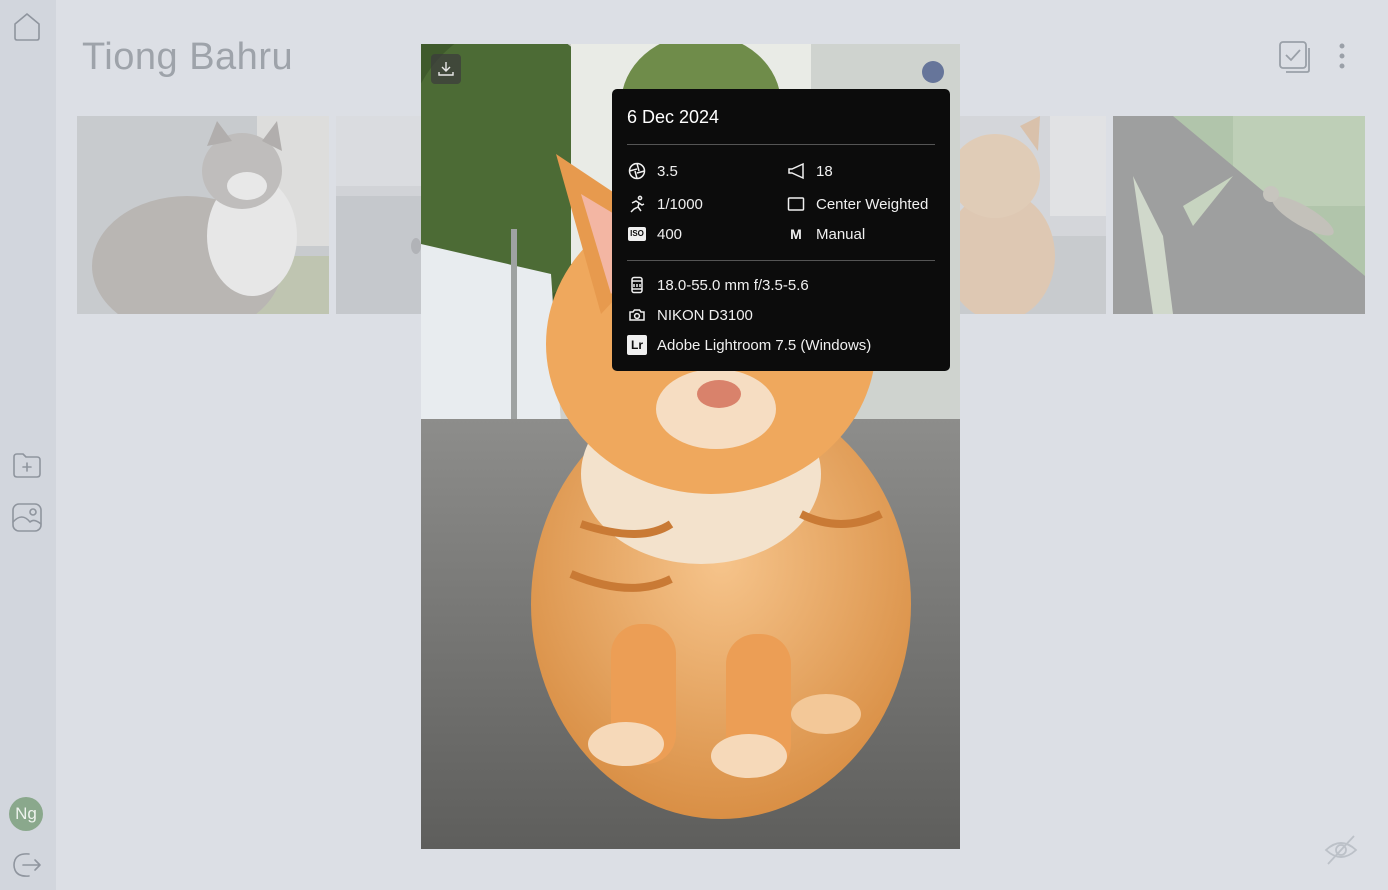 The width and height of the screenshot is (1388, 890). Describe the element at coordinates (652, 171) in the screenshot. I see `aperture-row: 3.5` at that location.